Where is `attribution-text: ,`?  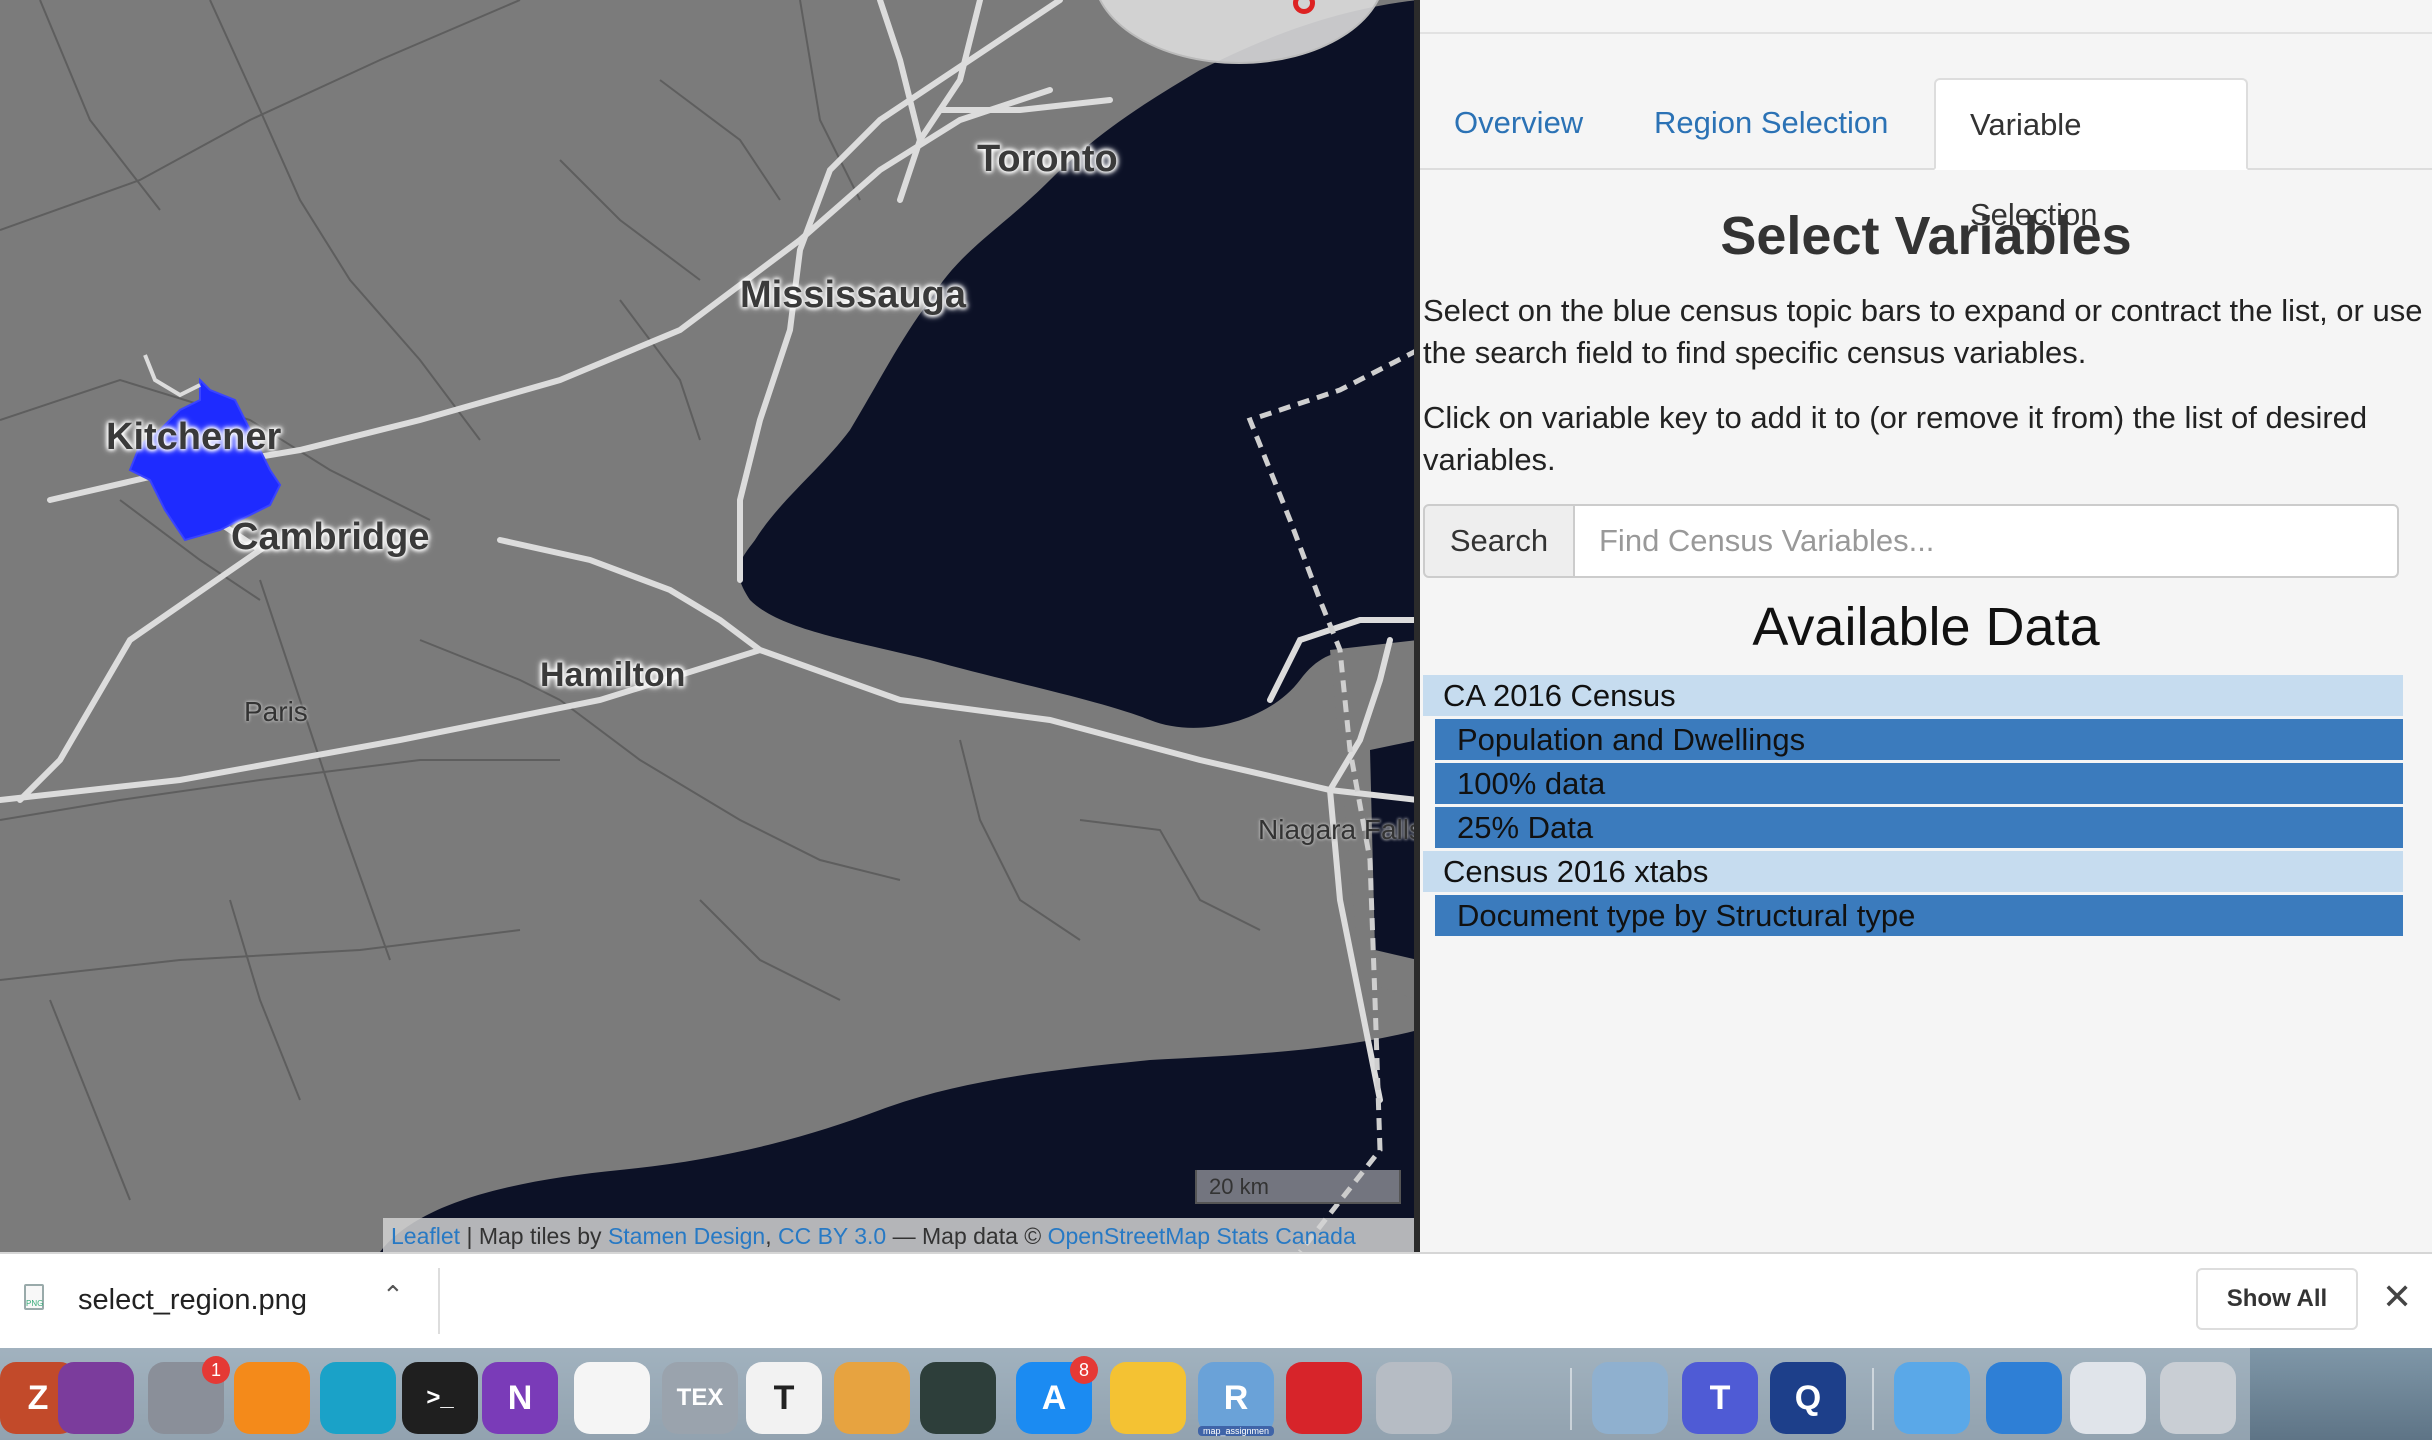 attribution-text: , is located at coordinates (771, 1236).